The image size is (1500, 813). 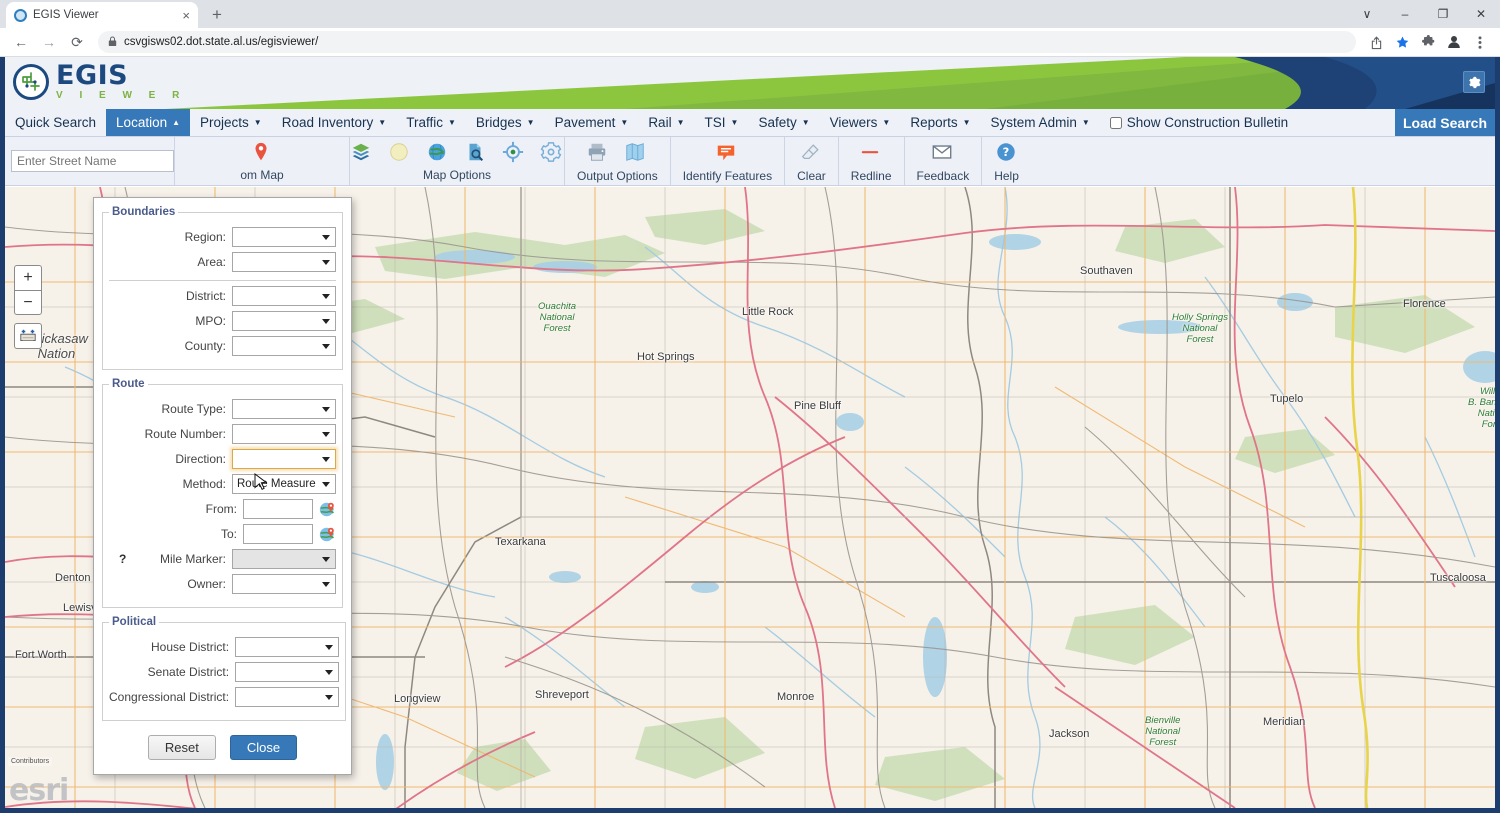 I want to click on method-select: Route Measure, so click(x=284, y=484).